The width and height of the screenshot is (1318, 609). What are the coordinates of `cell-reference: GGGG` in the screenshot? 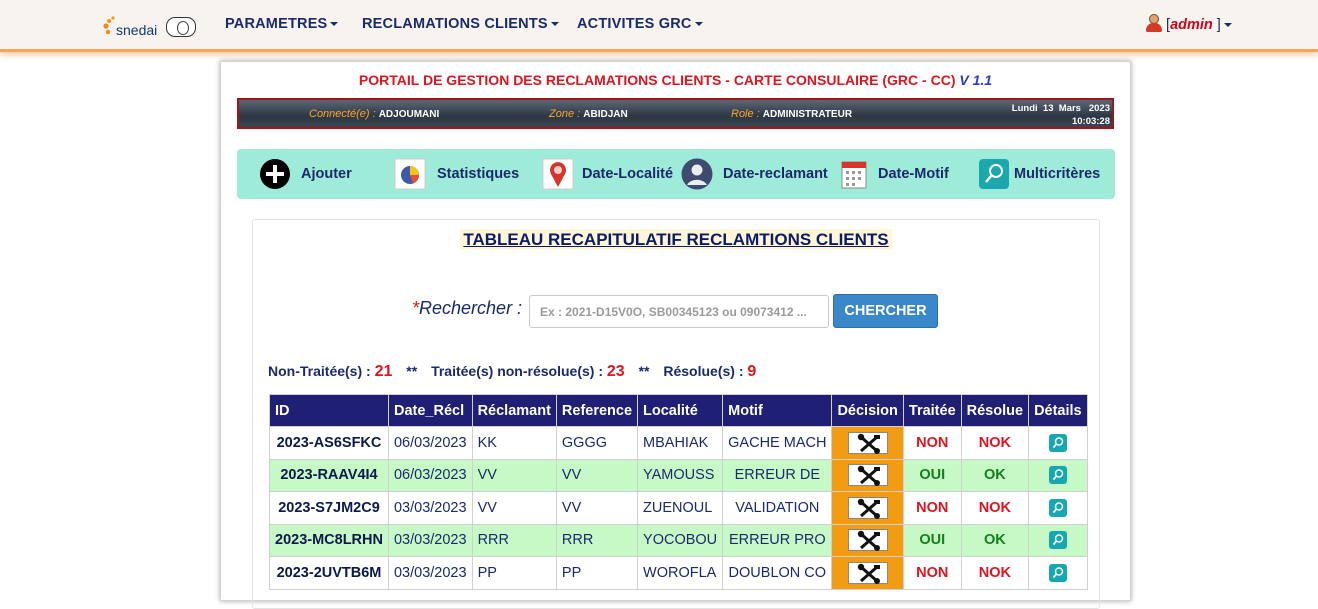 It's located at (597, 443).